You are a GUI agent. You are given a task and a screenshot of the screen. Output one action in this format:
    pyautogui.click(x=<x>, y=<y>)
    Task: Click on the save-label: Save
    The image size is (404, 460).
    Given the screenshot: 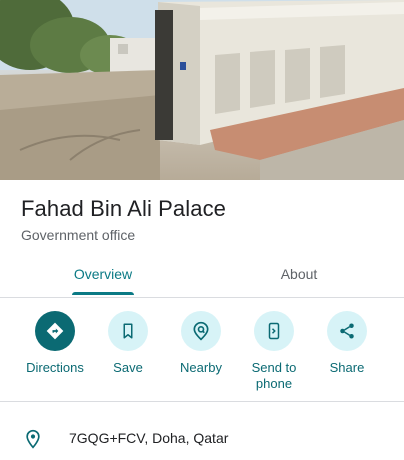 What is the action you would take?
    pyautogui.click(x=128, y=367)
    